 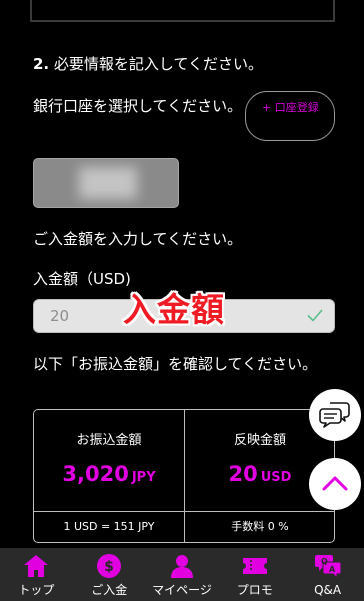 I want to click on reflect-amount-value: 20, so click(x=243, y=474).